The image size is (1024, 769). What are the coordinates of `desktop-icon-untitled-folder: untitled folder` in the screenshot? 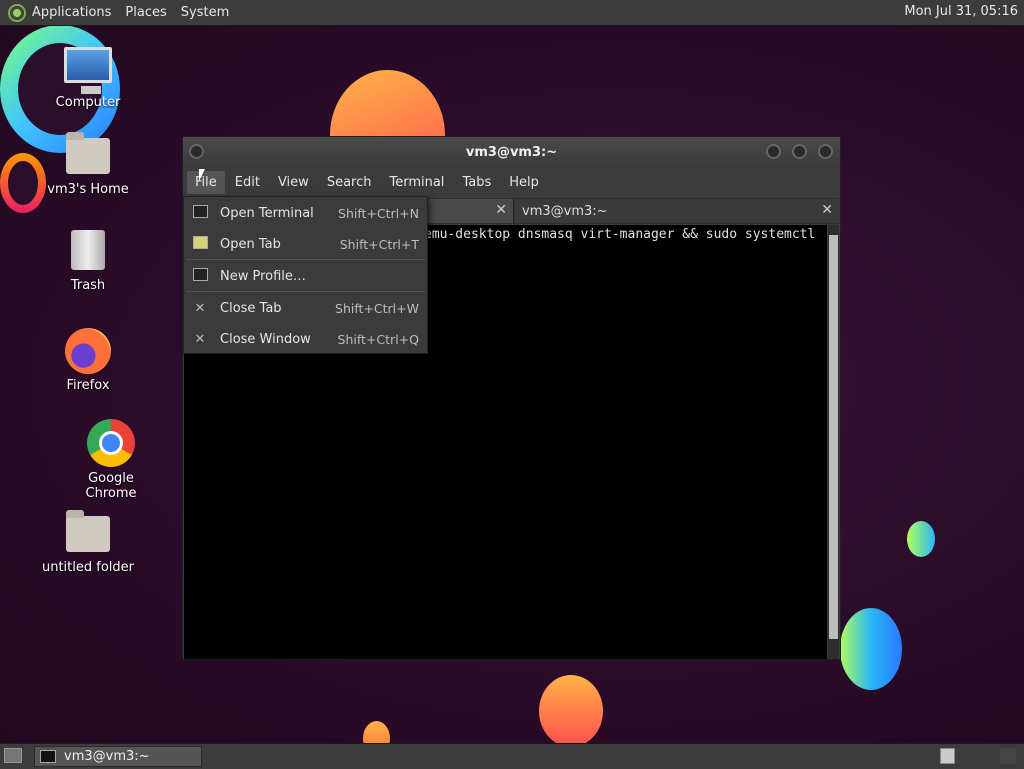 It's located at (88, 542).